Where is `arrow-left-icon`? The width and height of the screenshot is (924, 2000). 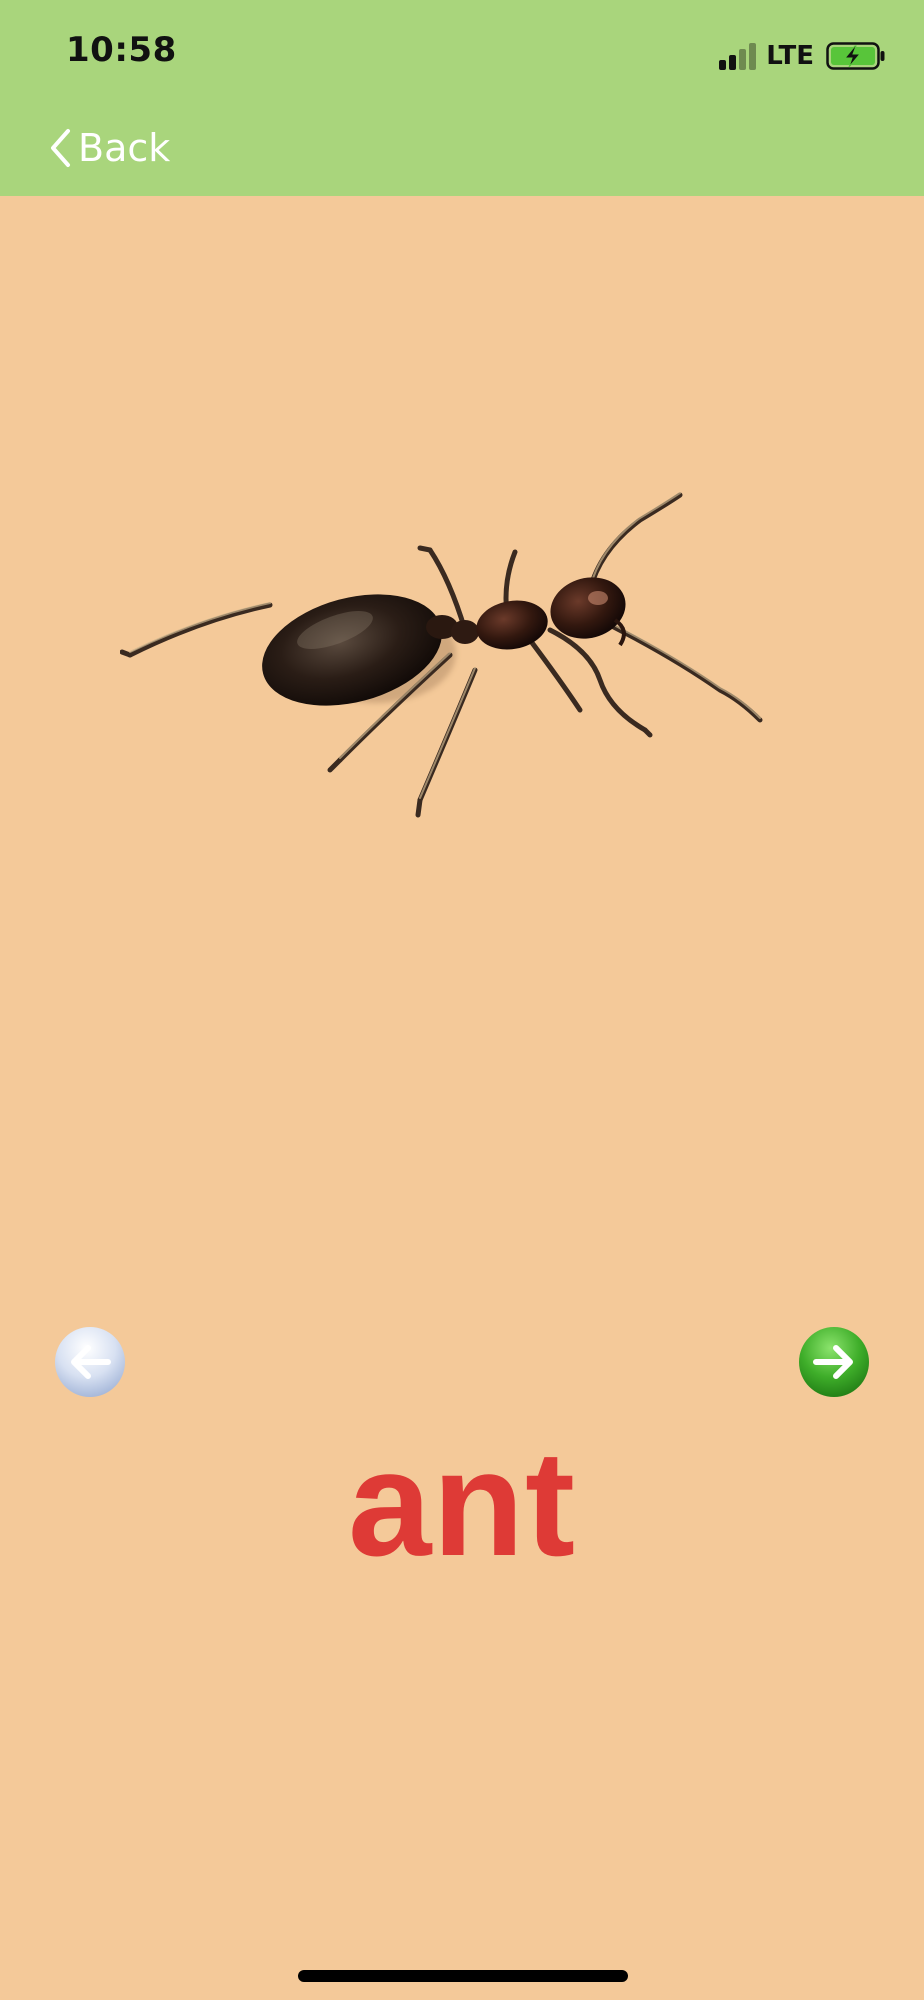 arrow-left-icon is located at coordinates (90, 1362).